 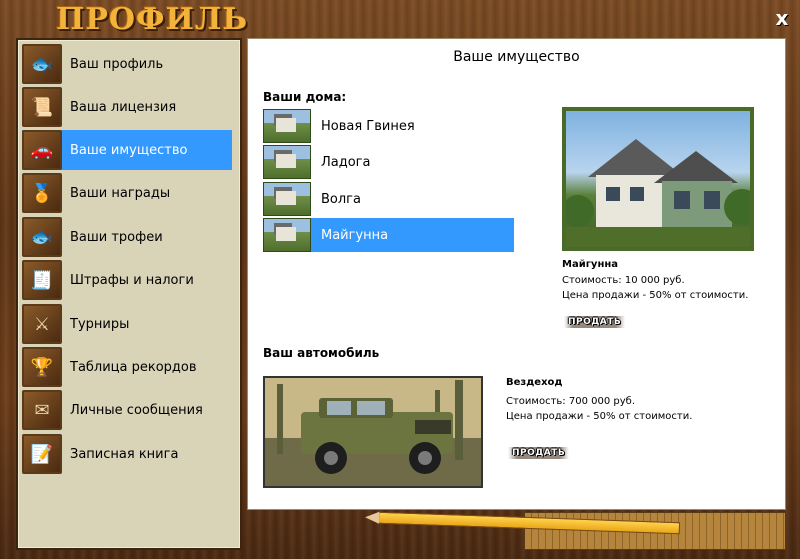 I want to click on sidebar-item-label: Ваша лицензия, so click(x=123, y=107).